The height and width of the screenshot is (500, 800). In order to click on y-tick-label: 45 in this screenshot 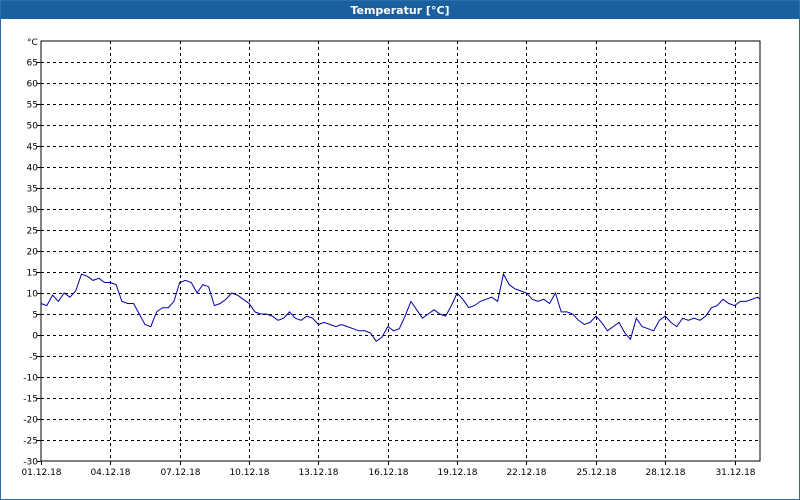, I will do `click(32, 148)`.